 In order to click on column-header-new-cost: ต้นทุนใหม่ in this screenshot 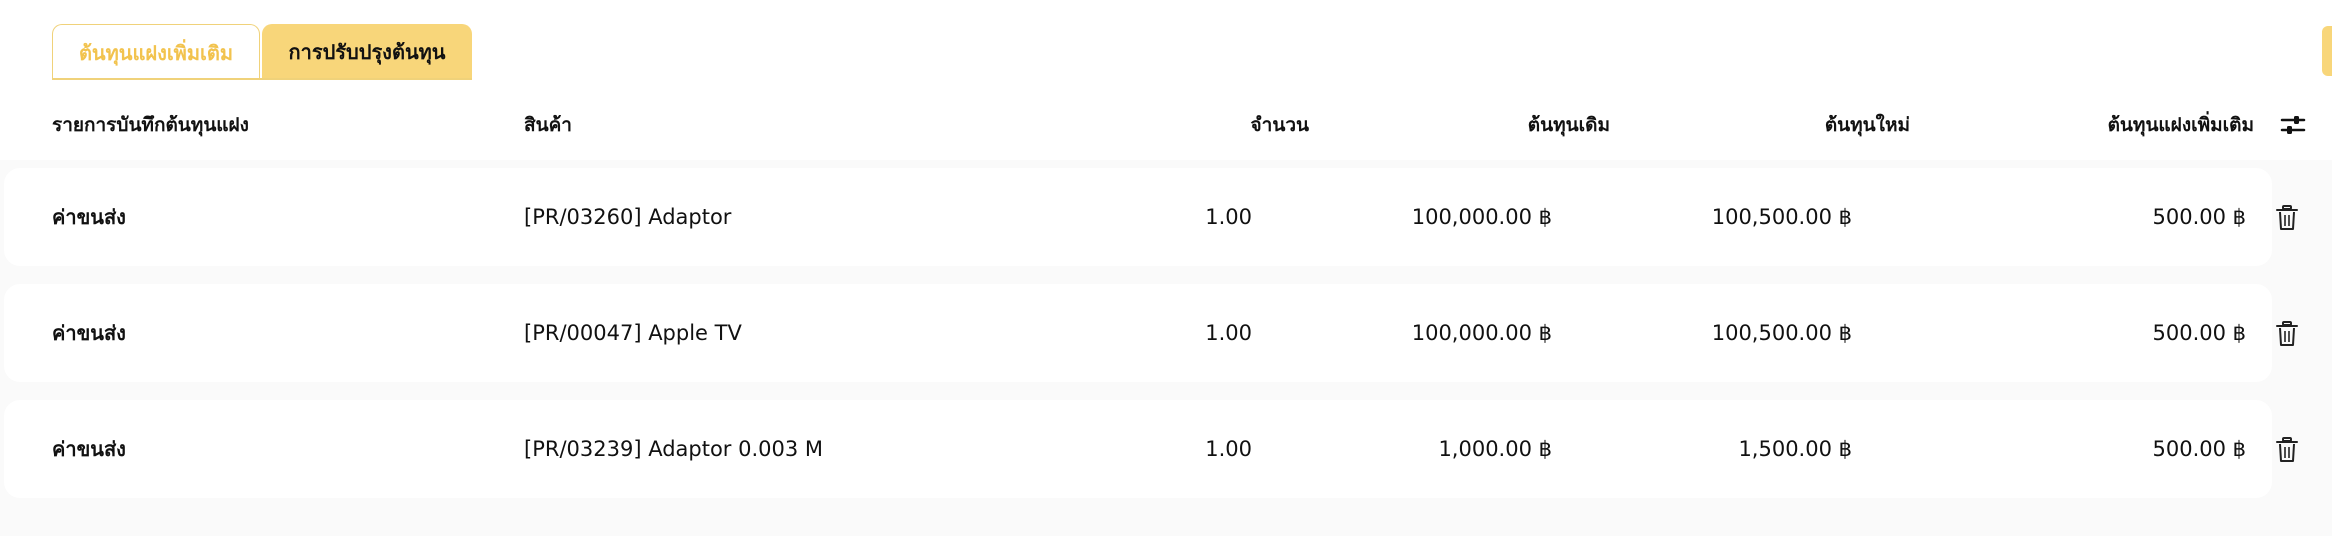, I will do `click(1867, 125)`.